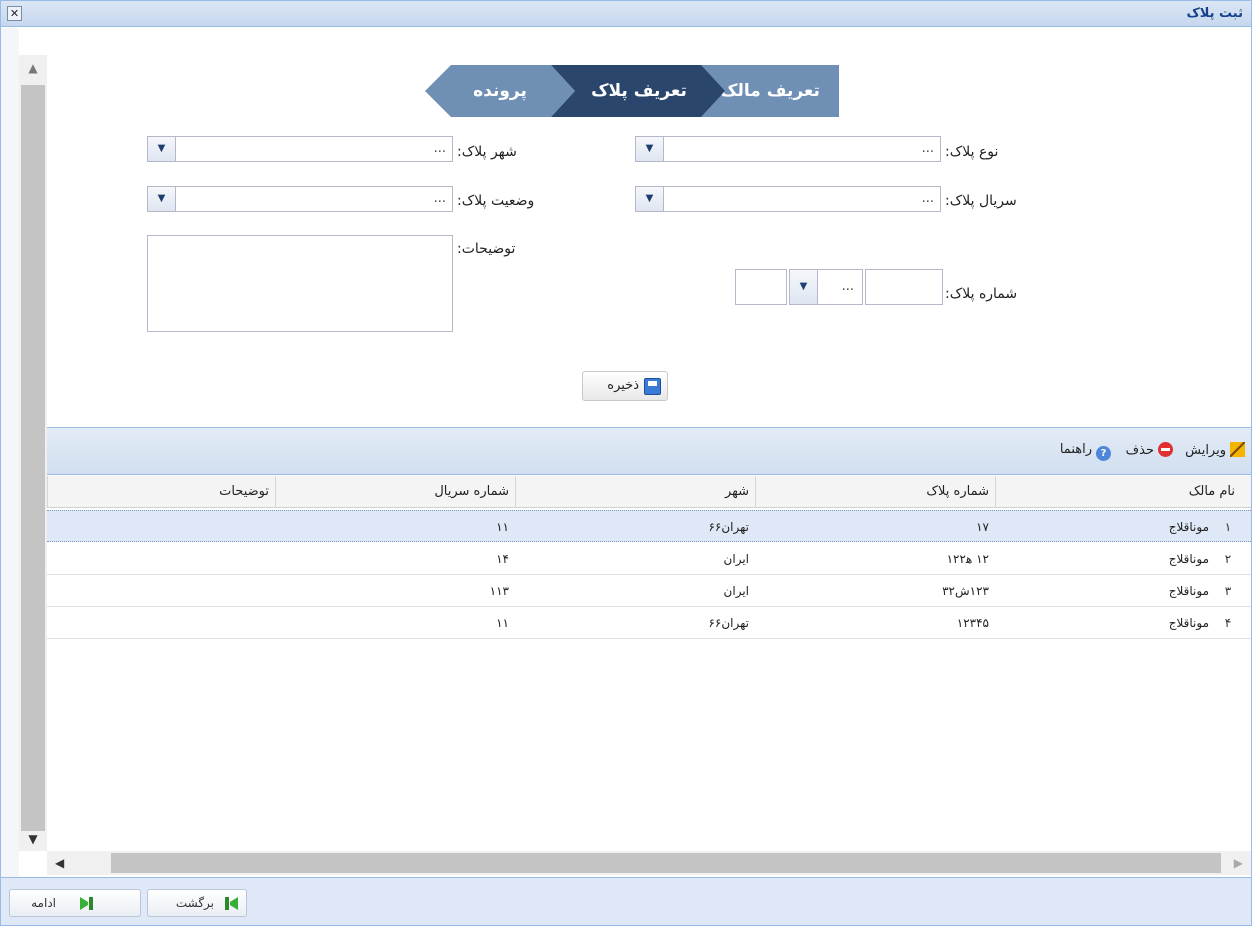 The image size is (1252, 926). Describe the element at coordinates (875, 492) in the screenshot. I see `column-plate-number: شماره پلاک` at that location.